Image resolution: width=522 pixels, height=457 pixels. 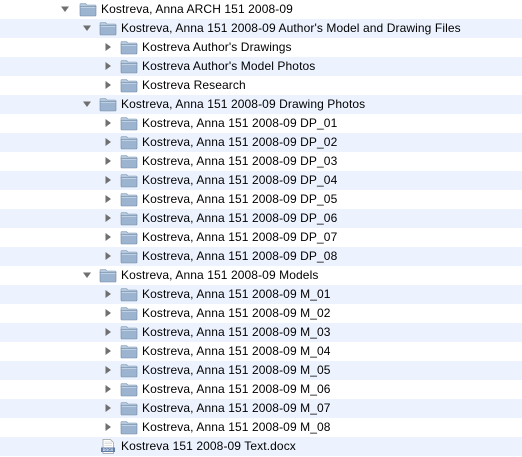 I want to click on folder-row: Kostreva, Anna 151 2008-09 DP_08, so click(x=261, y=256).